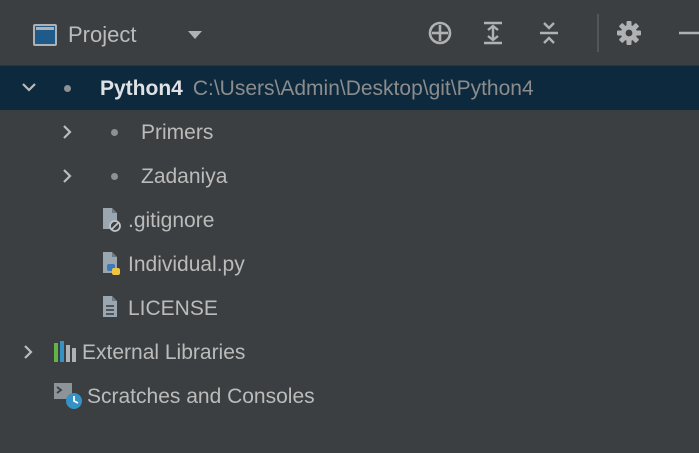 This screenshot has width=699, height=453. I want to click on toolbar-separator, so click(598, 33).